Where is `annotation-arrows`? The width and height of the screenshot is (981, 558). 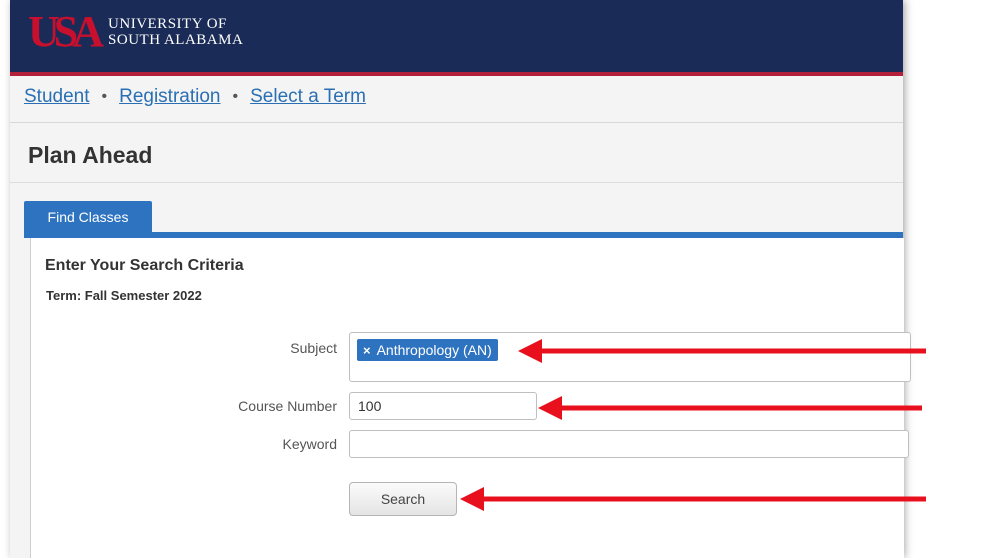 annotation-arrows is located at coordinates (693, 425).